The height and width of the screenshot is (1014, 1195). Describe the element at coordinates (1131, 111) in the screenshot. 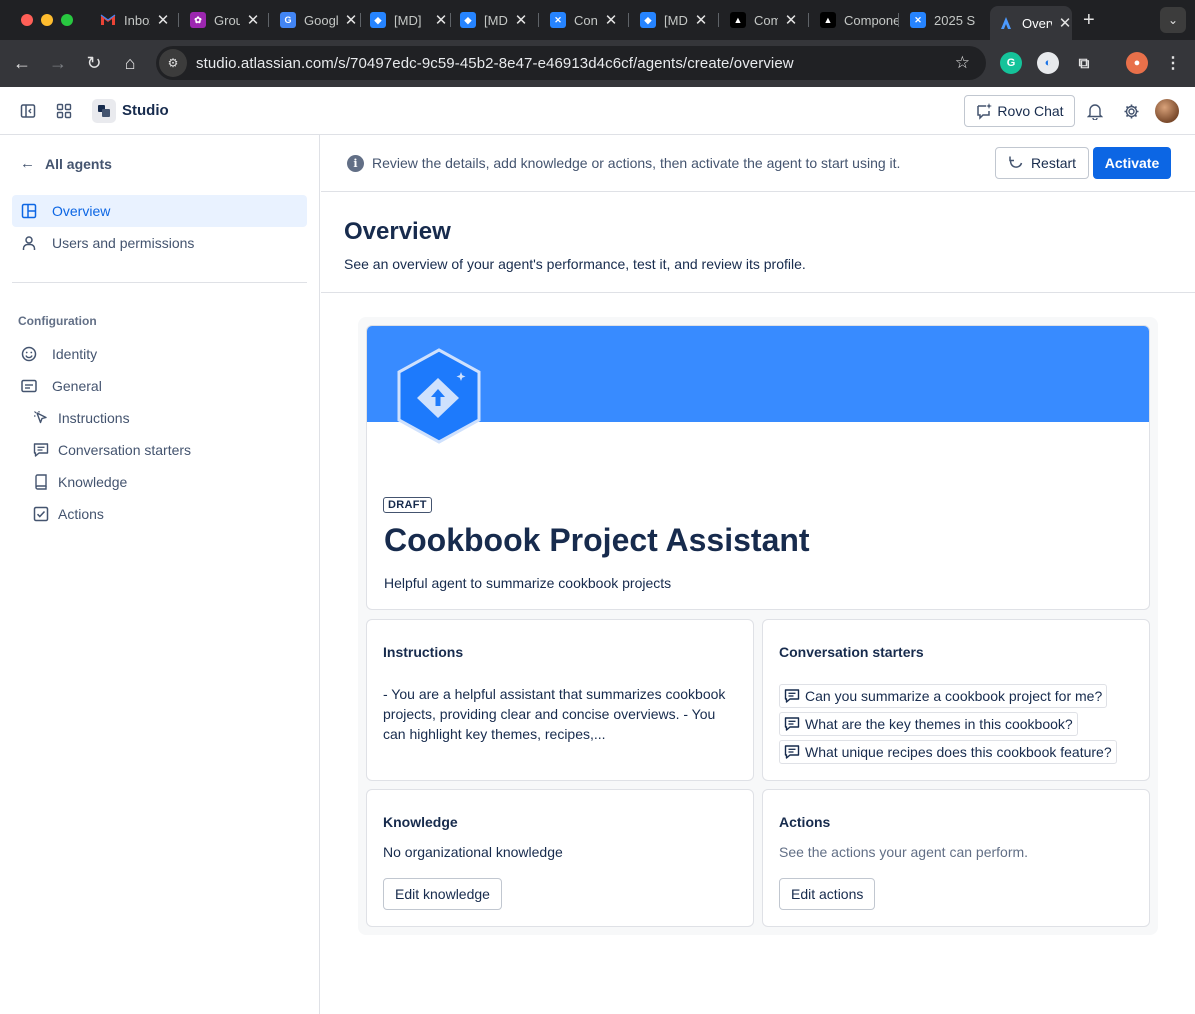

I see `settings-gear-icon` at that location.